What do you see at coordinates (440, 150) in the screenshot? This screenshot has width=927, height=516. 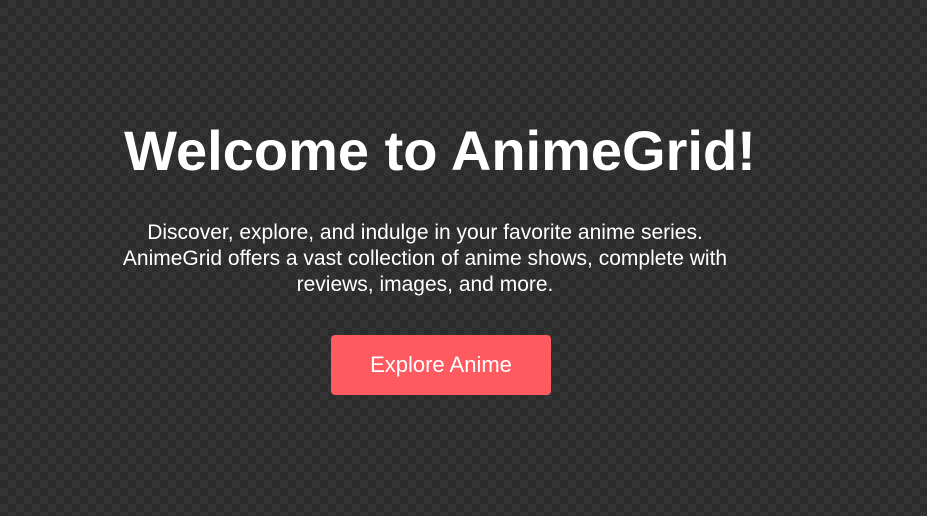 I see `page-title: Welcome to AnimeGrid!` at bounding box center [440, 150].